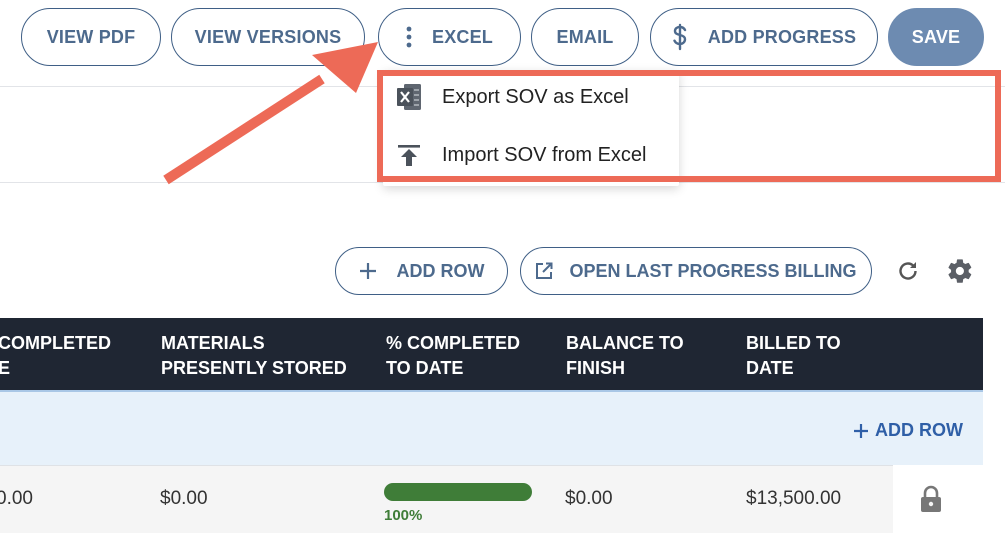 This screenshot has width=1005, height=533. I want to click on excel-file-icon, so click(409, 97).